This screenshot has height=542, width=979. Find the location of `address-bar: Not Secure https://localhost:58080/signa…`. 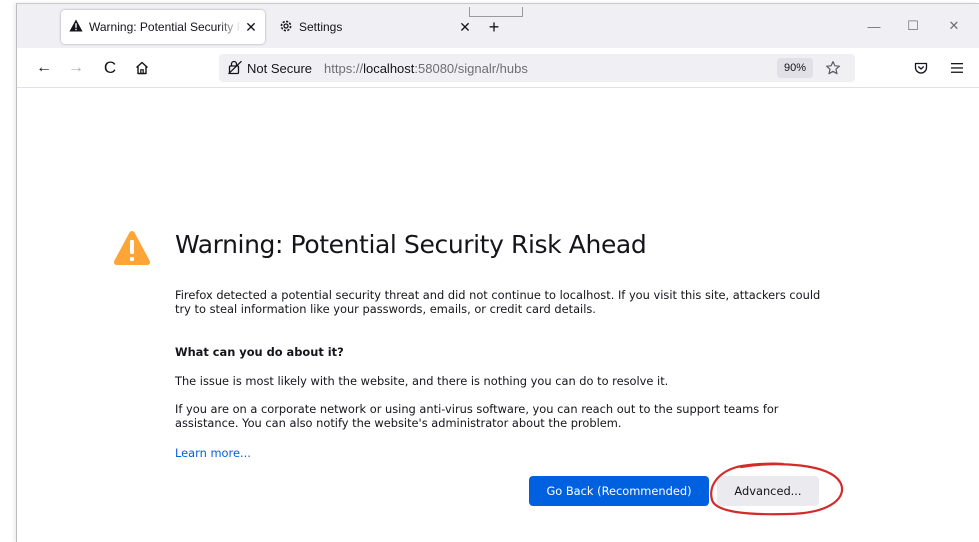

address-bar: Not Secure https://localhost:58080/signa… is located at coordinates (537, 68).